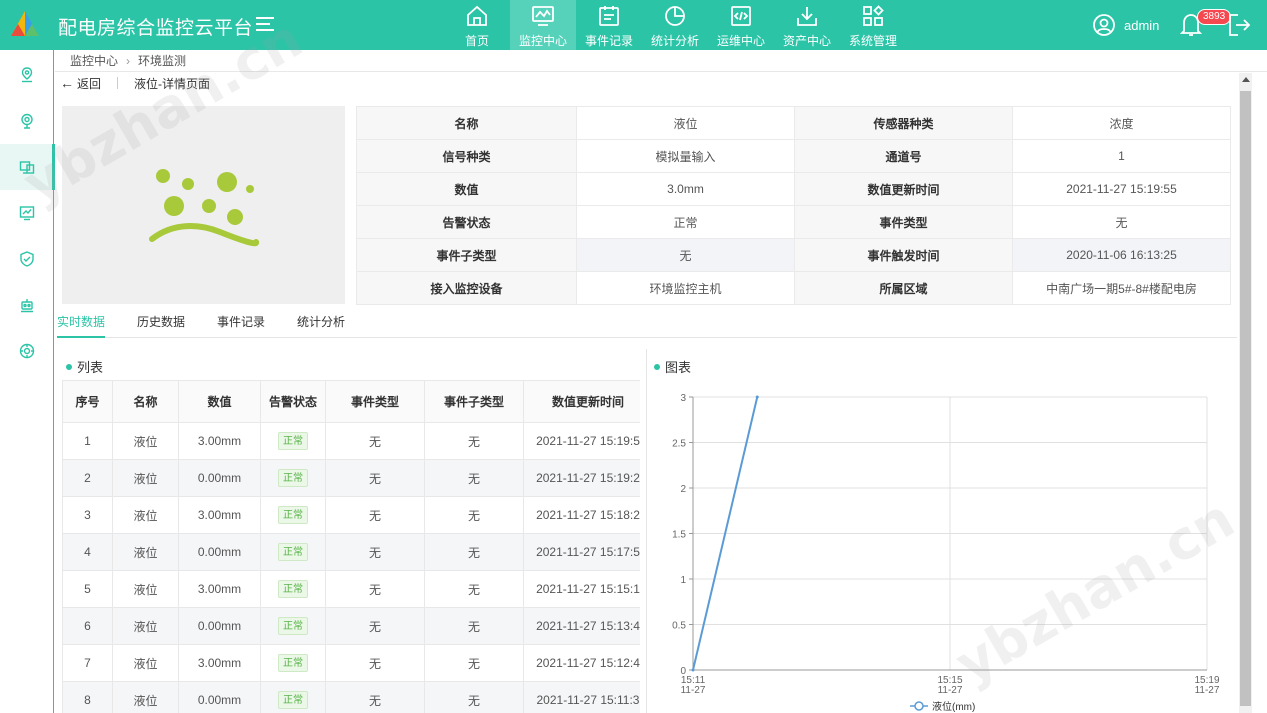 The width and height of the screenshot is (1267, 713). I want to click on nav-label: 事件记录, so click(608, 41).